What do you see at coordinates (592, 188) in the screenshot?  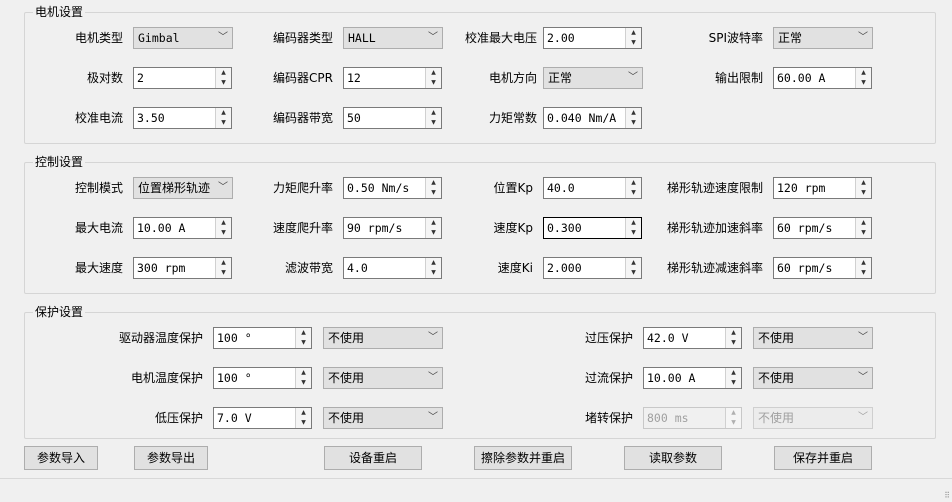 I see `pos-kp-spinbox: 40.0 ▲ ▼` at bounding box center [592, 188].